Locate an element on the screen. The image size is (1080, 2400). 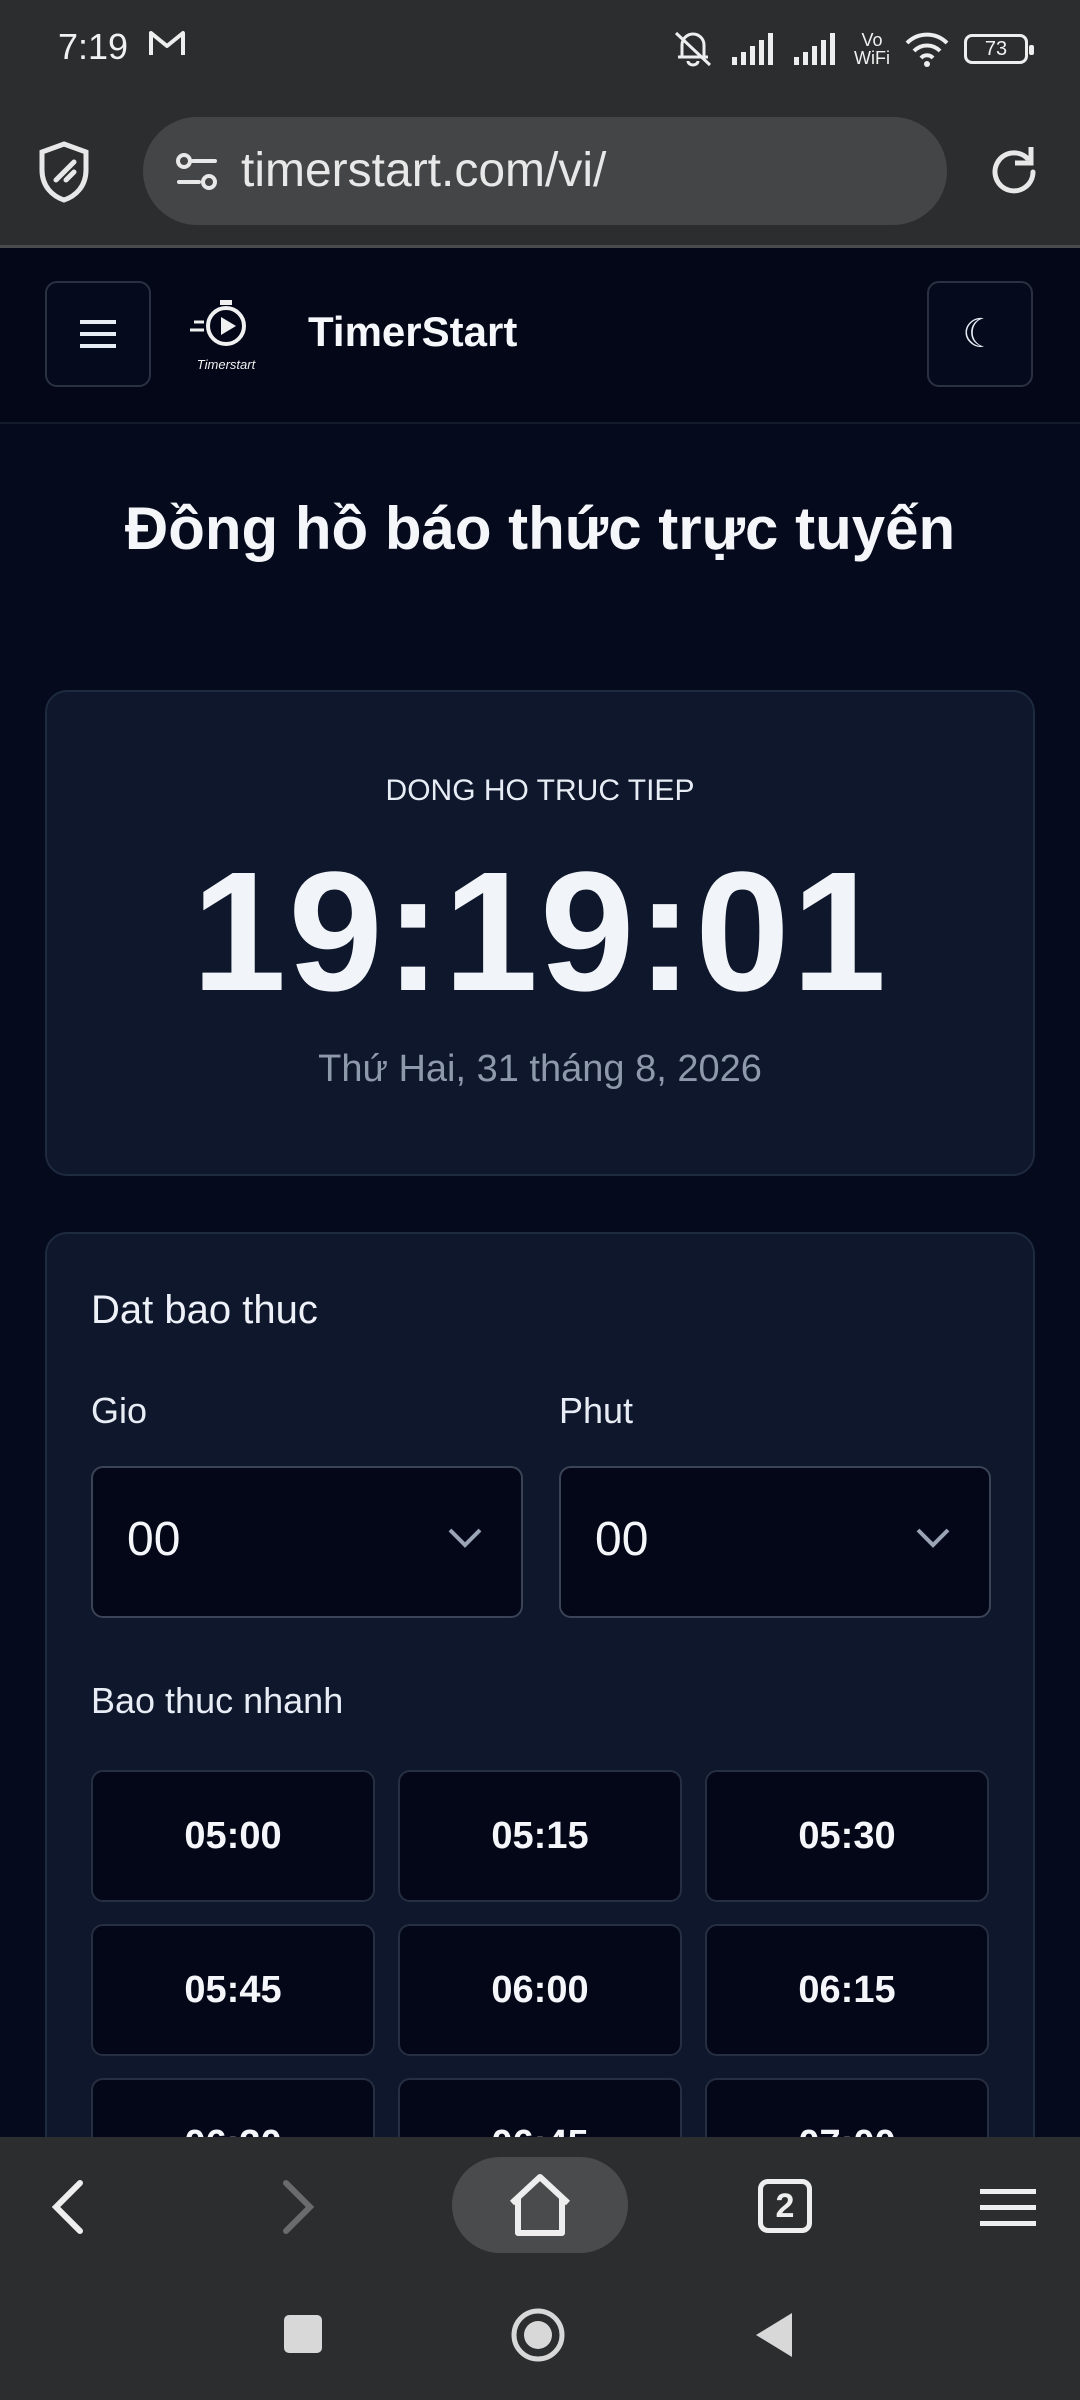
home-icon is located at coordinates (540, 2205).